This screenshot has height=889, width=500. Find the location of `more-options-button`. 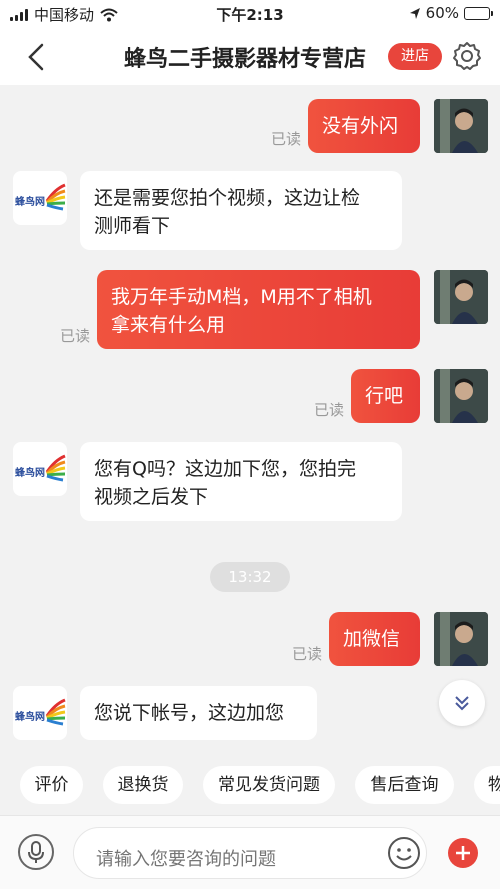

more-options-button is located at coordinates (463, 853).